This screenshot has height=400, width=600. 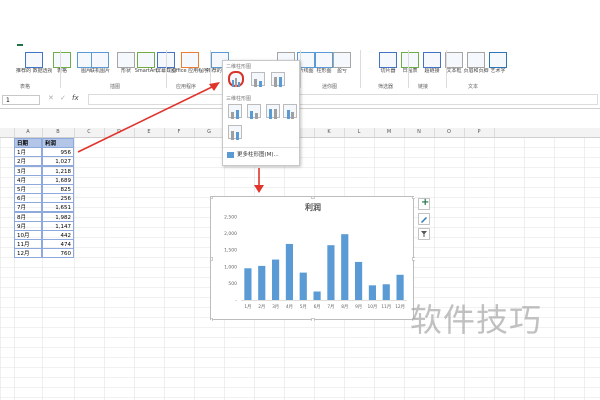 What do you see at coordinates (258, 79) in the screenshot?
I see `stacked-column-option` at bounding box center [258, 79].